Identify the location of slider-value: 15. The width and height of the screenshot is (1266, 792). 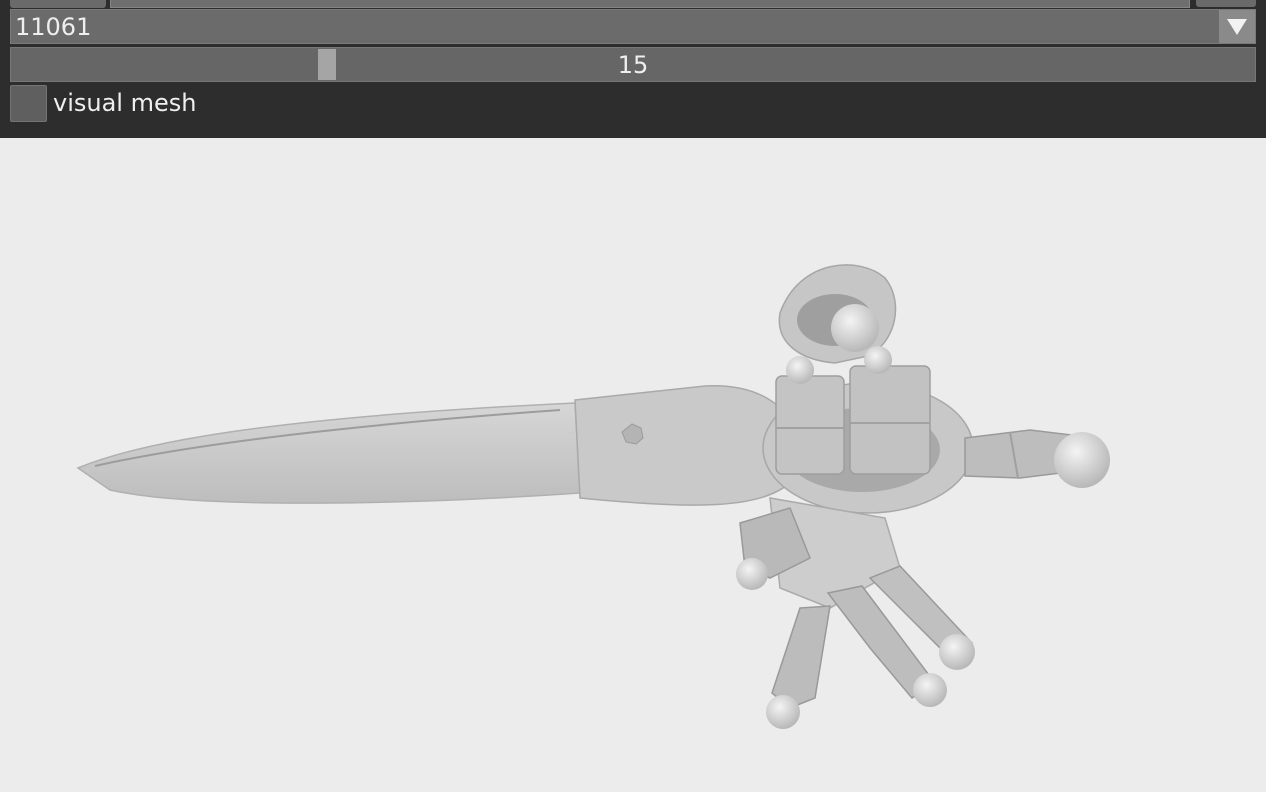
(633, 65).